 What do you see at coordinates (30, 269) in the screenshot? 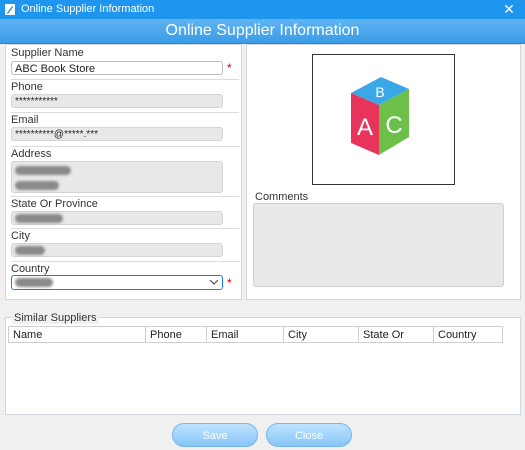
I see `country-label: Country` at bounding box center [30, 269].